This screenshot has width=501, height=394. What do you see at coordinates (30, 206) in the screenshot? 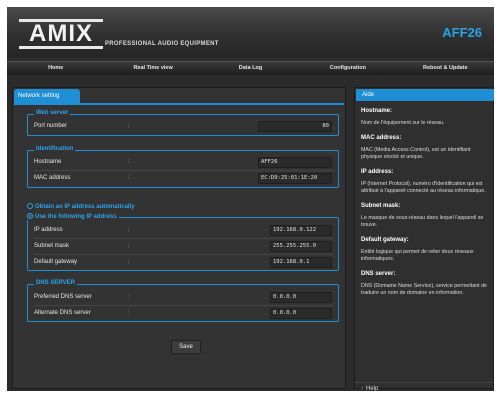
I see `auto-ip-radio` at bounding box center [30, 206].